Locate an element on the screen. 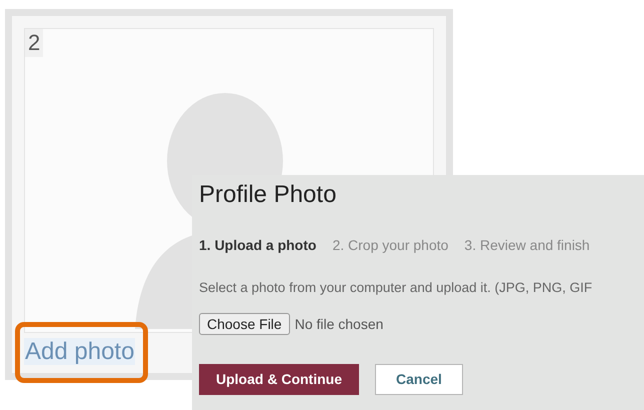  step-label: 2. Crop your photo is located at coordinates (390, 245).